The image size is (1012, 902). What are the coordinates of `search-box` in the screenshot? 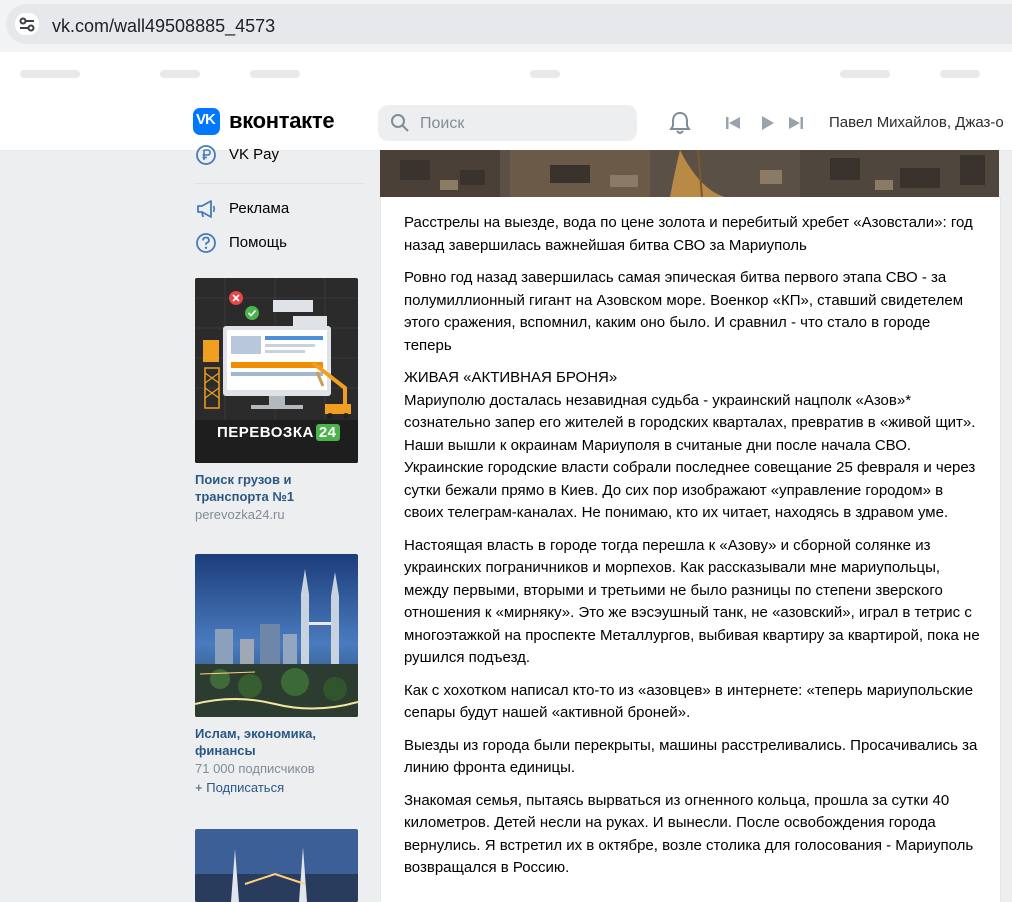 It's located at (507, 123).